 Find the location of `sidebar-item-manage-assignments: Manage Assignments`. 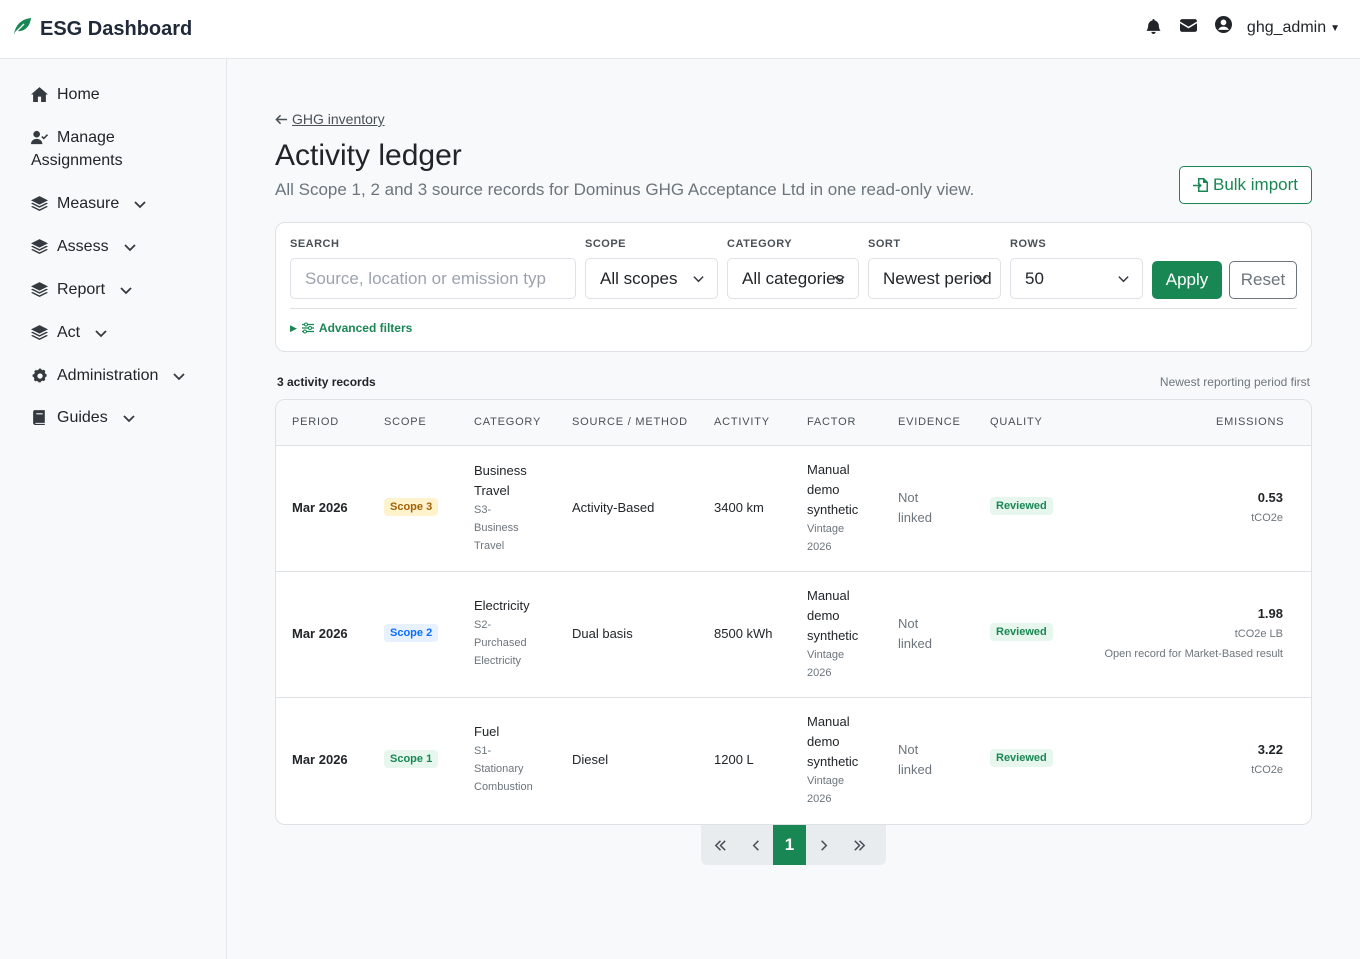

sidebar-item-manage-assignments: Manage Assignments is located at coordinates (91, 149).